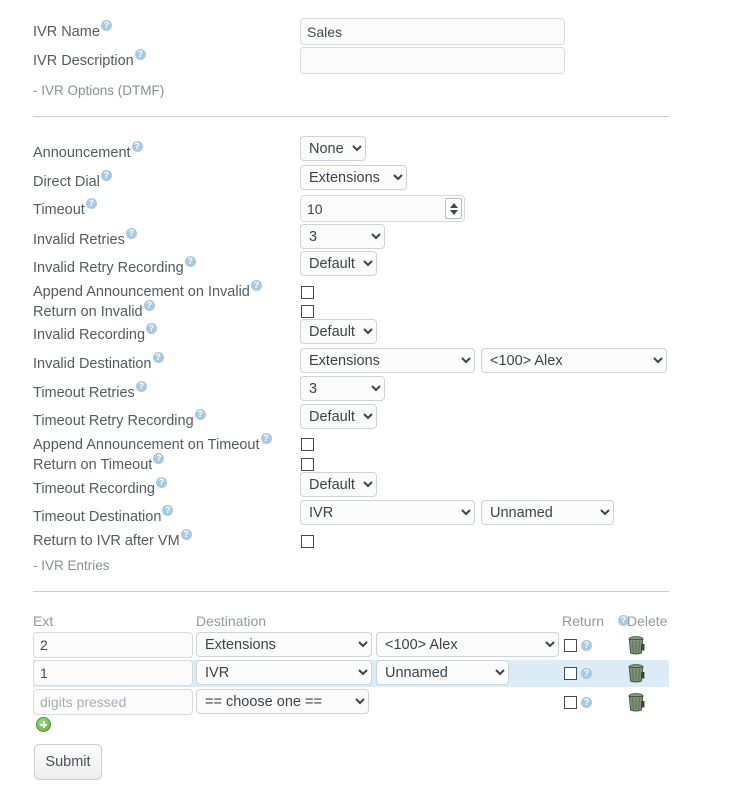 The image size is (733, 800). I want to click on return-on-invalid-label: Return on Invalid, so click(94, 310).